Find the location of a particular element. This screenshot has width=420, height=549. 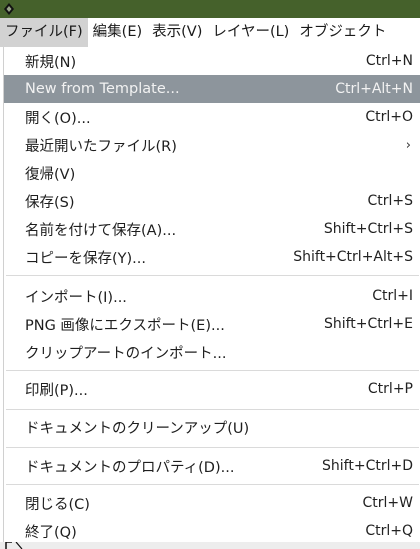

menu-item-label: ドキュメントのクリーンアップ(U) is located at coordinates (137, 428).